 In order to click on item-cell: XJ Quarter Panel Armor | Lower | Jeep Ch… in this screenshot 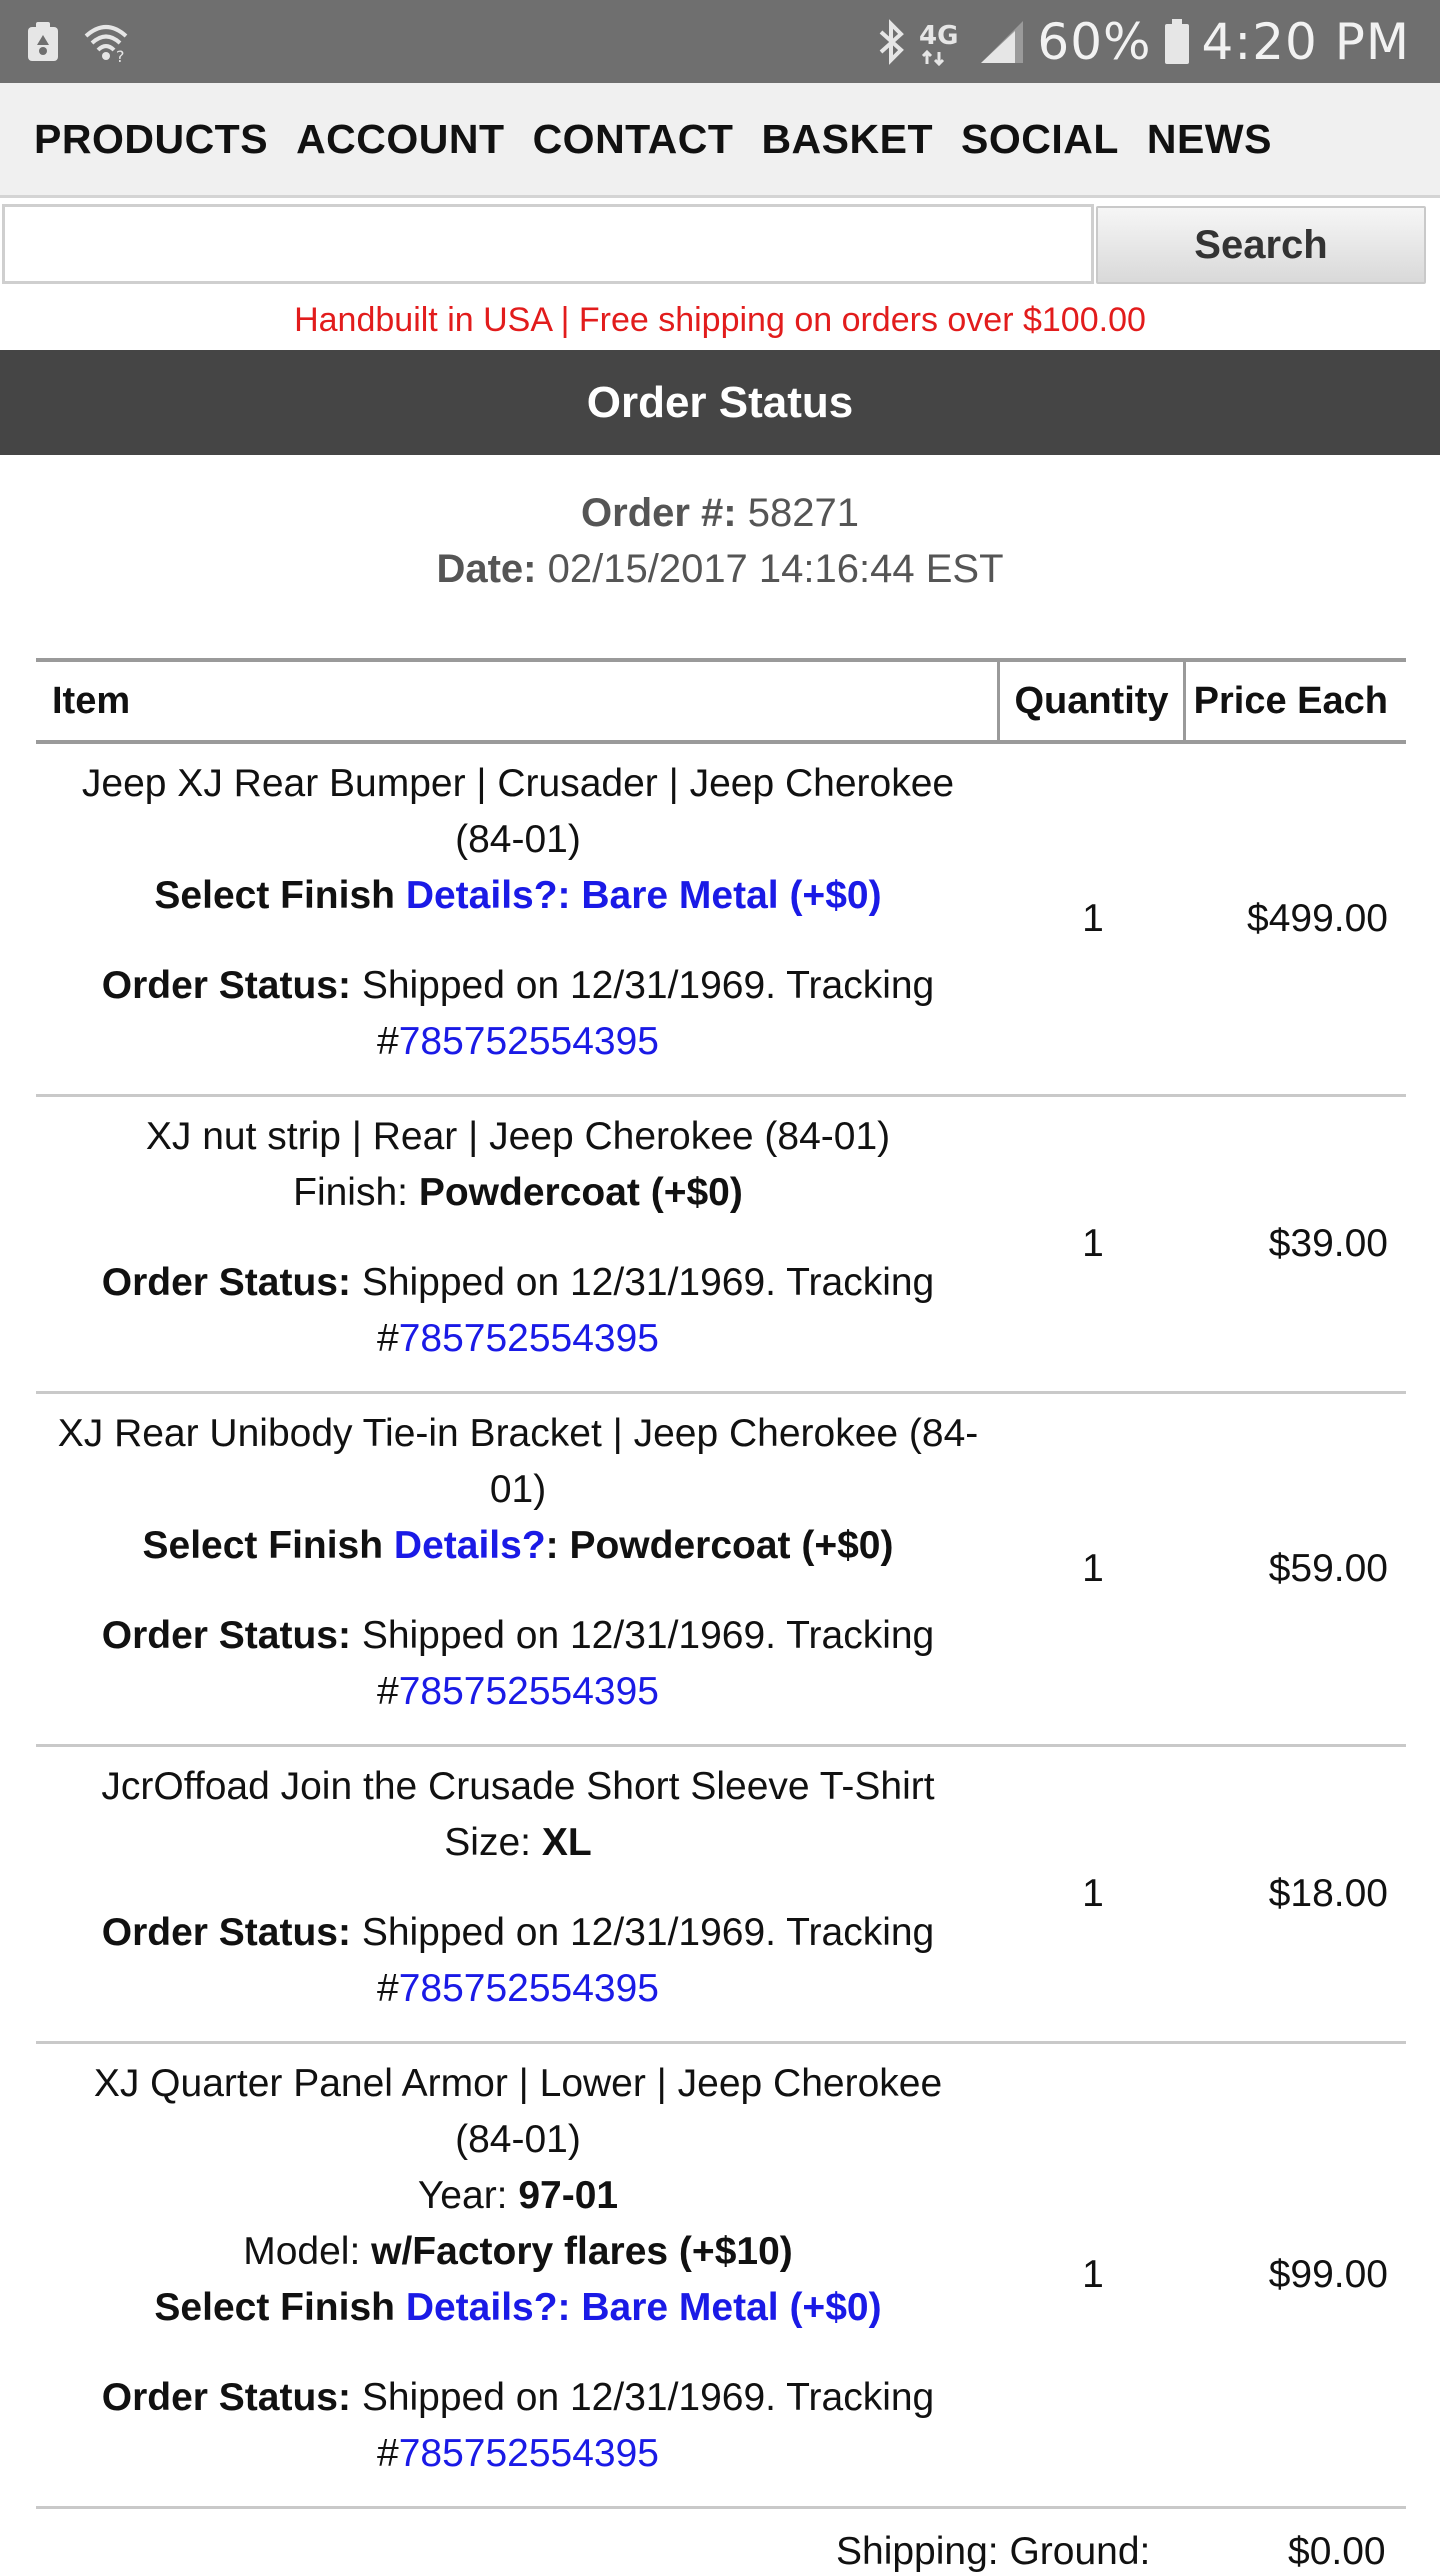, I will do `click(518, 2275)`.